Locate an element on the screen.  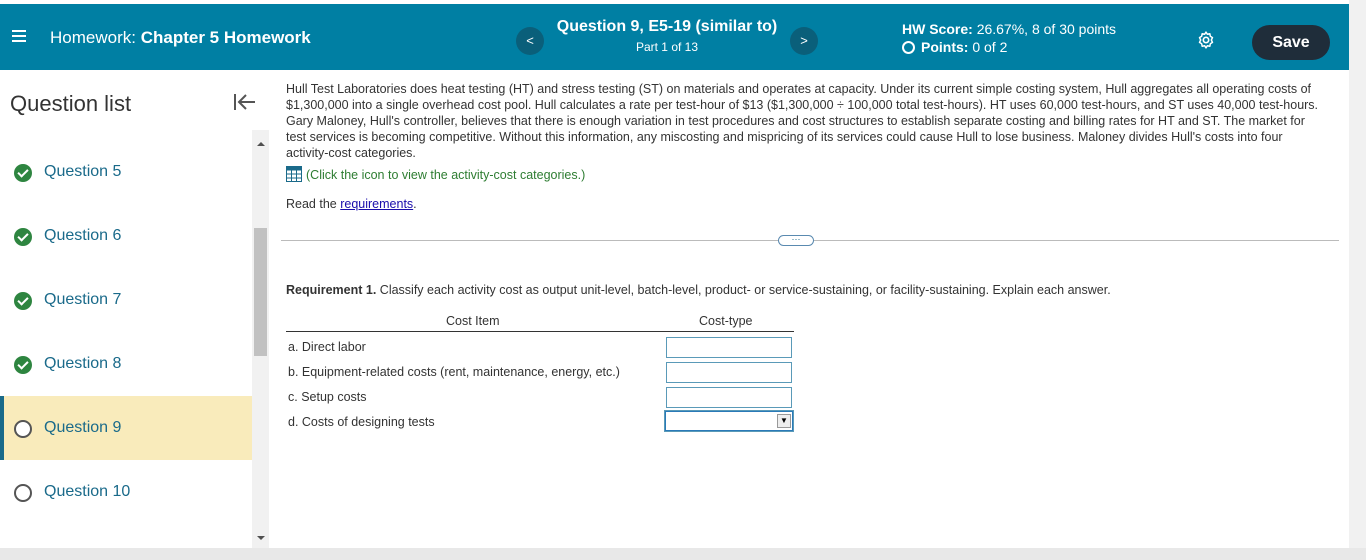
page-scrollbar is located at coordinates (1357, 280).